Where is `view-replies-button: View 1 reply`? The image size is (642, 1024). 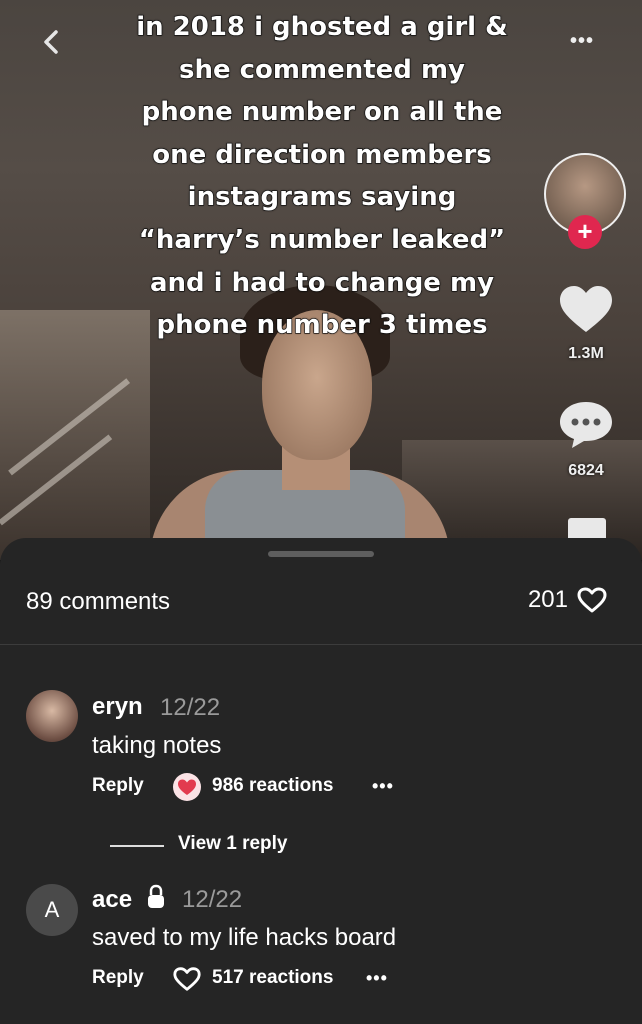
view-replies-button: View 1 reply is located at coordinates (233, 844).